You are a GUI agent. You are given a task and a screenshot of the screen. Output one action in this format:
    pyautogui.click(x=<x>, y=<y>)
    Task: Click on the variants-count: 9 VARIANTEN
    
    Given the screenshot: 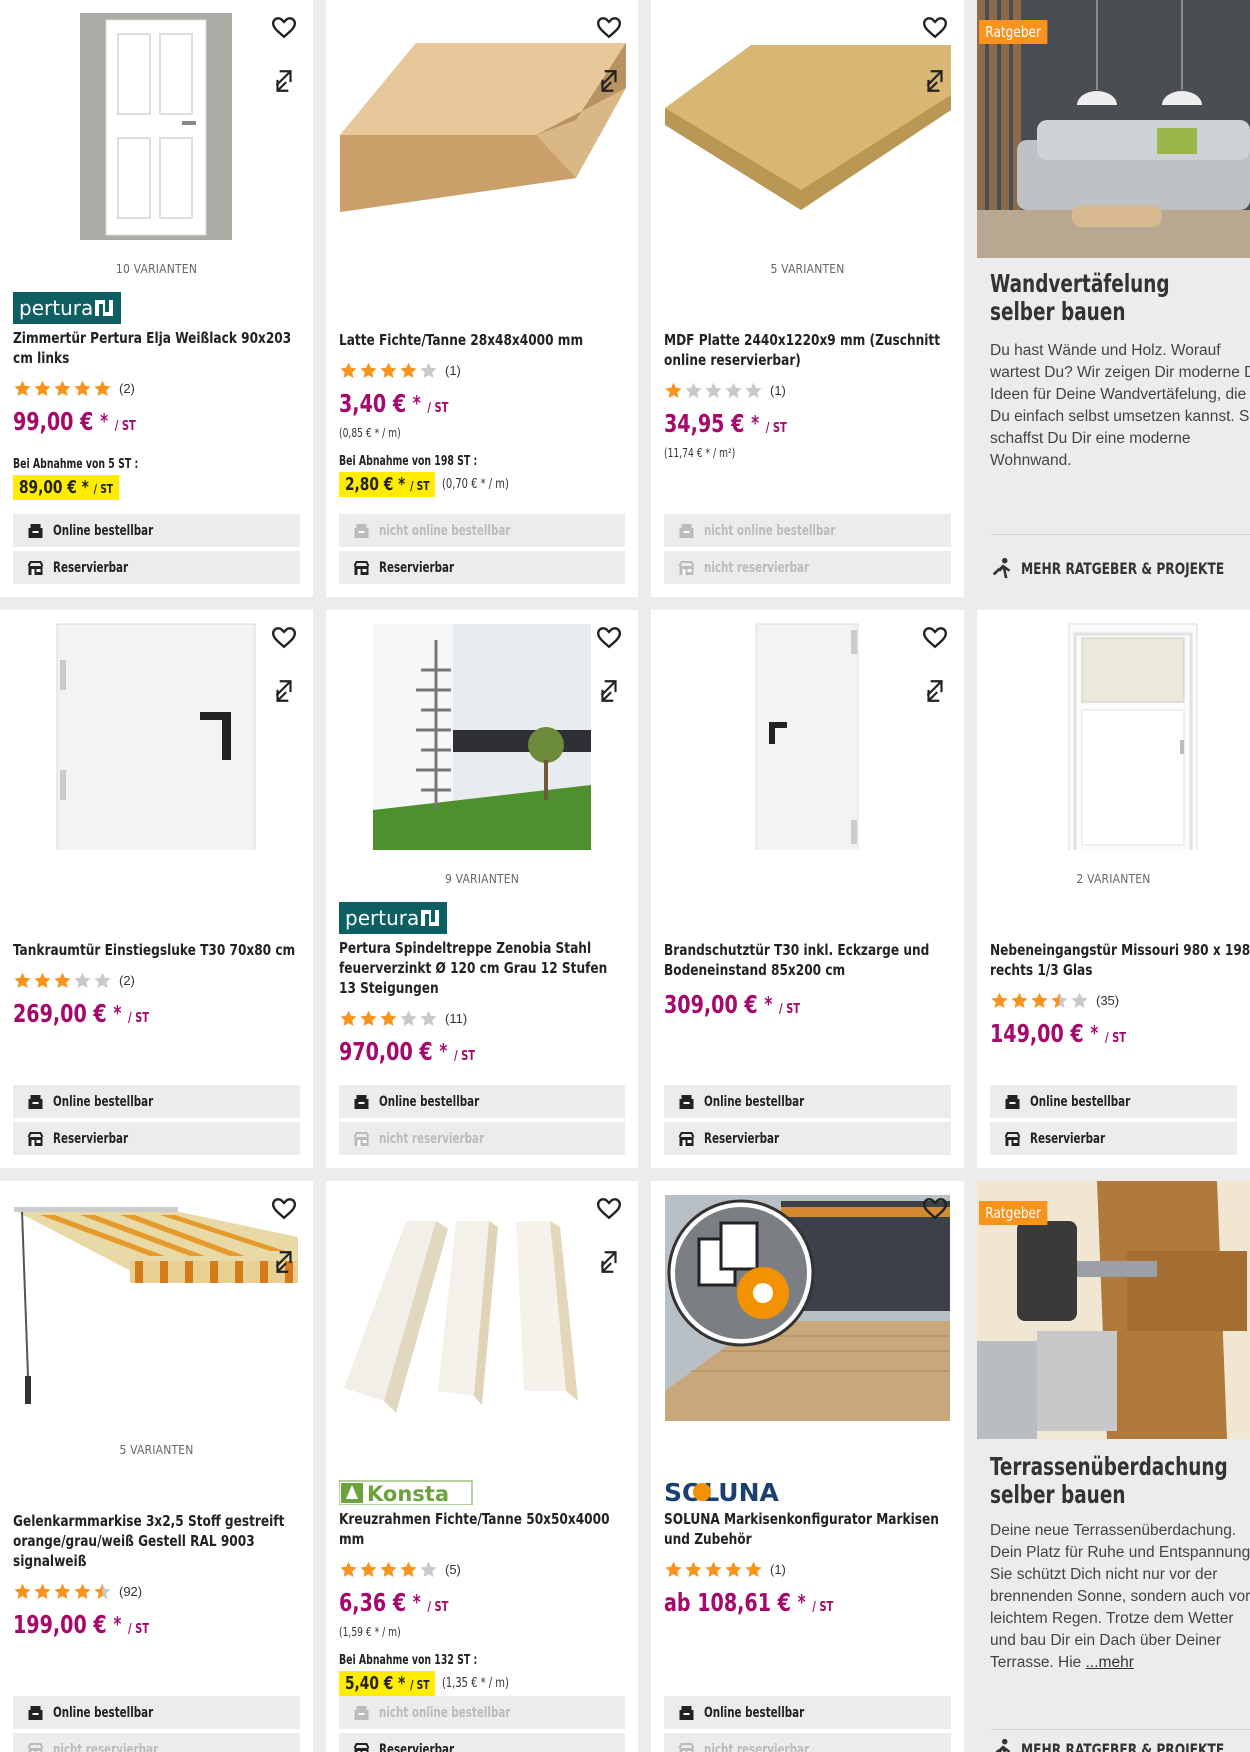 What is the action you would take?
    pyautogui.click(x=482, y=879)
    